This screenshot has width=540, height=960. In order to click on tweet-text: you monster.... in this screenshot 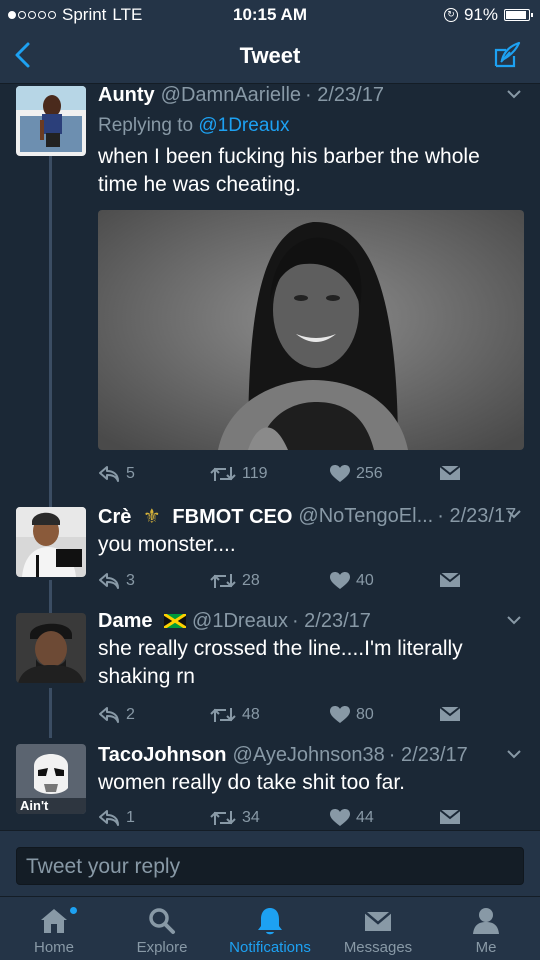, I will do `click(167, 544)`.